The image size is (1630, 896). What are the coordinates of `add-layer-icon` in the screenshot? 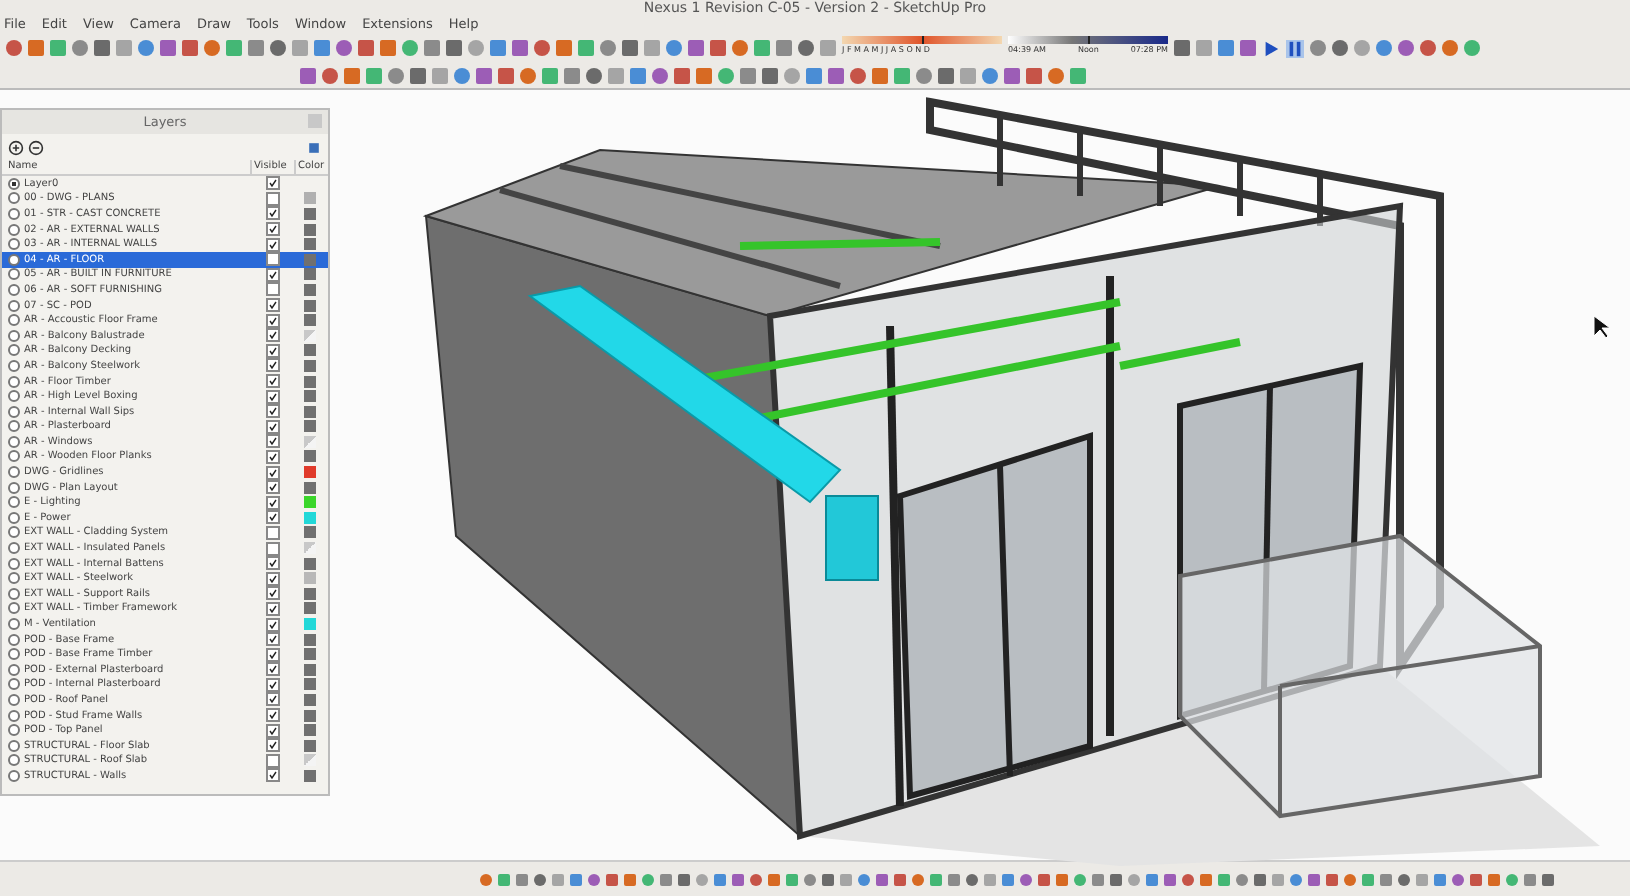 It's located at (16, 147).